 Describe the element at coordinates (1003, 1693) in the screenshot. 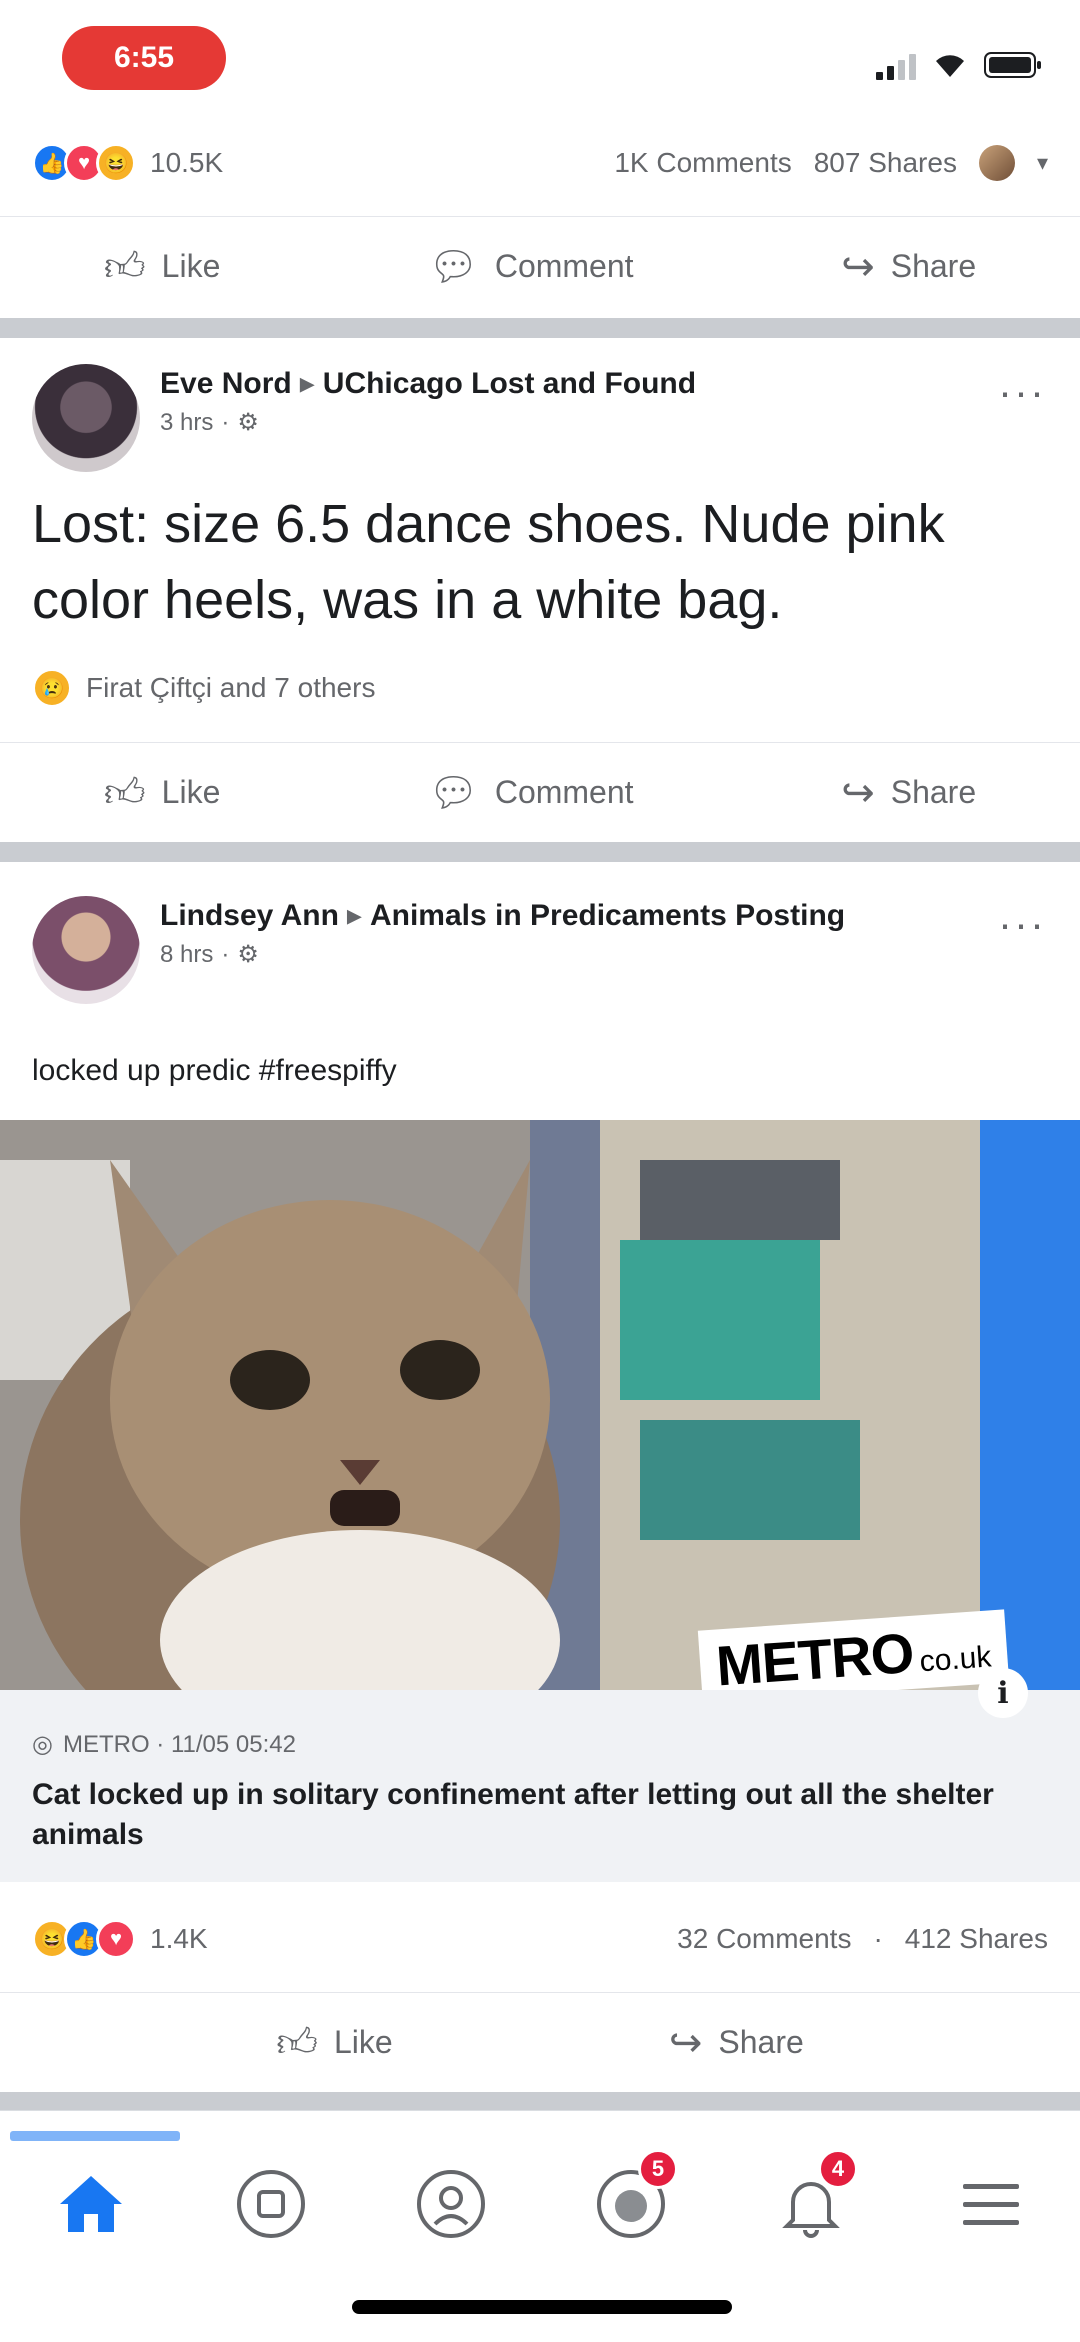

I see `info-icon: ℹ` at that location.